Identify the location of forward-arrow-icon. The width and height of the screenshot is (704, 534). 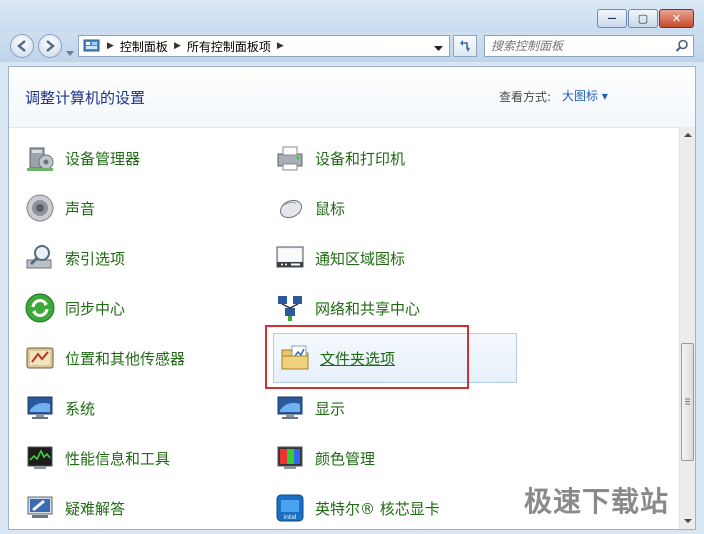
(50, 46).